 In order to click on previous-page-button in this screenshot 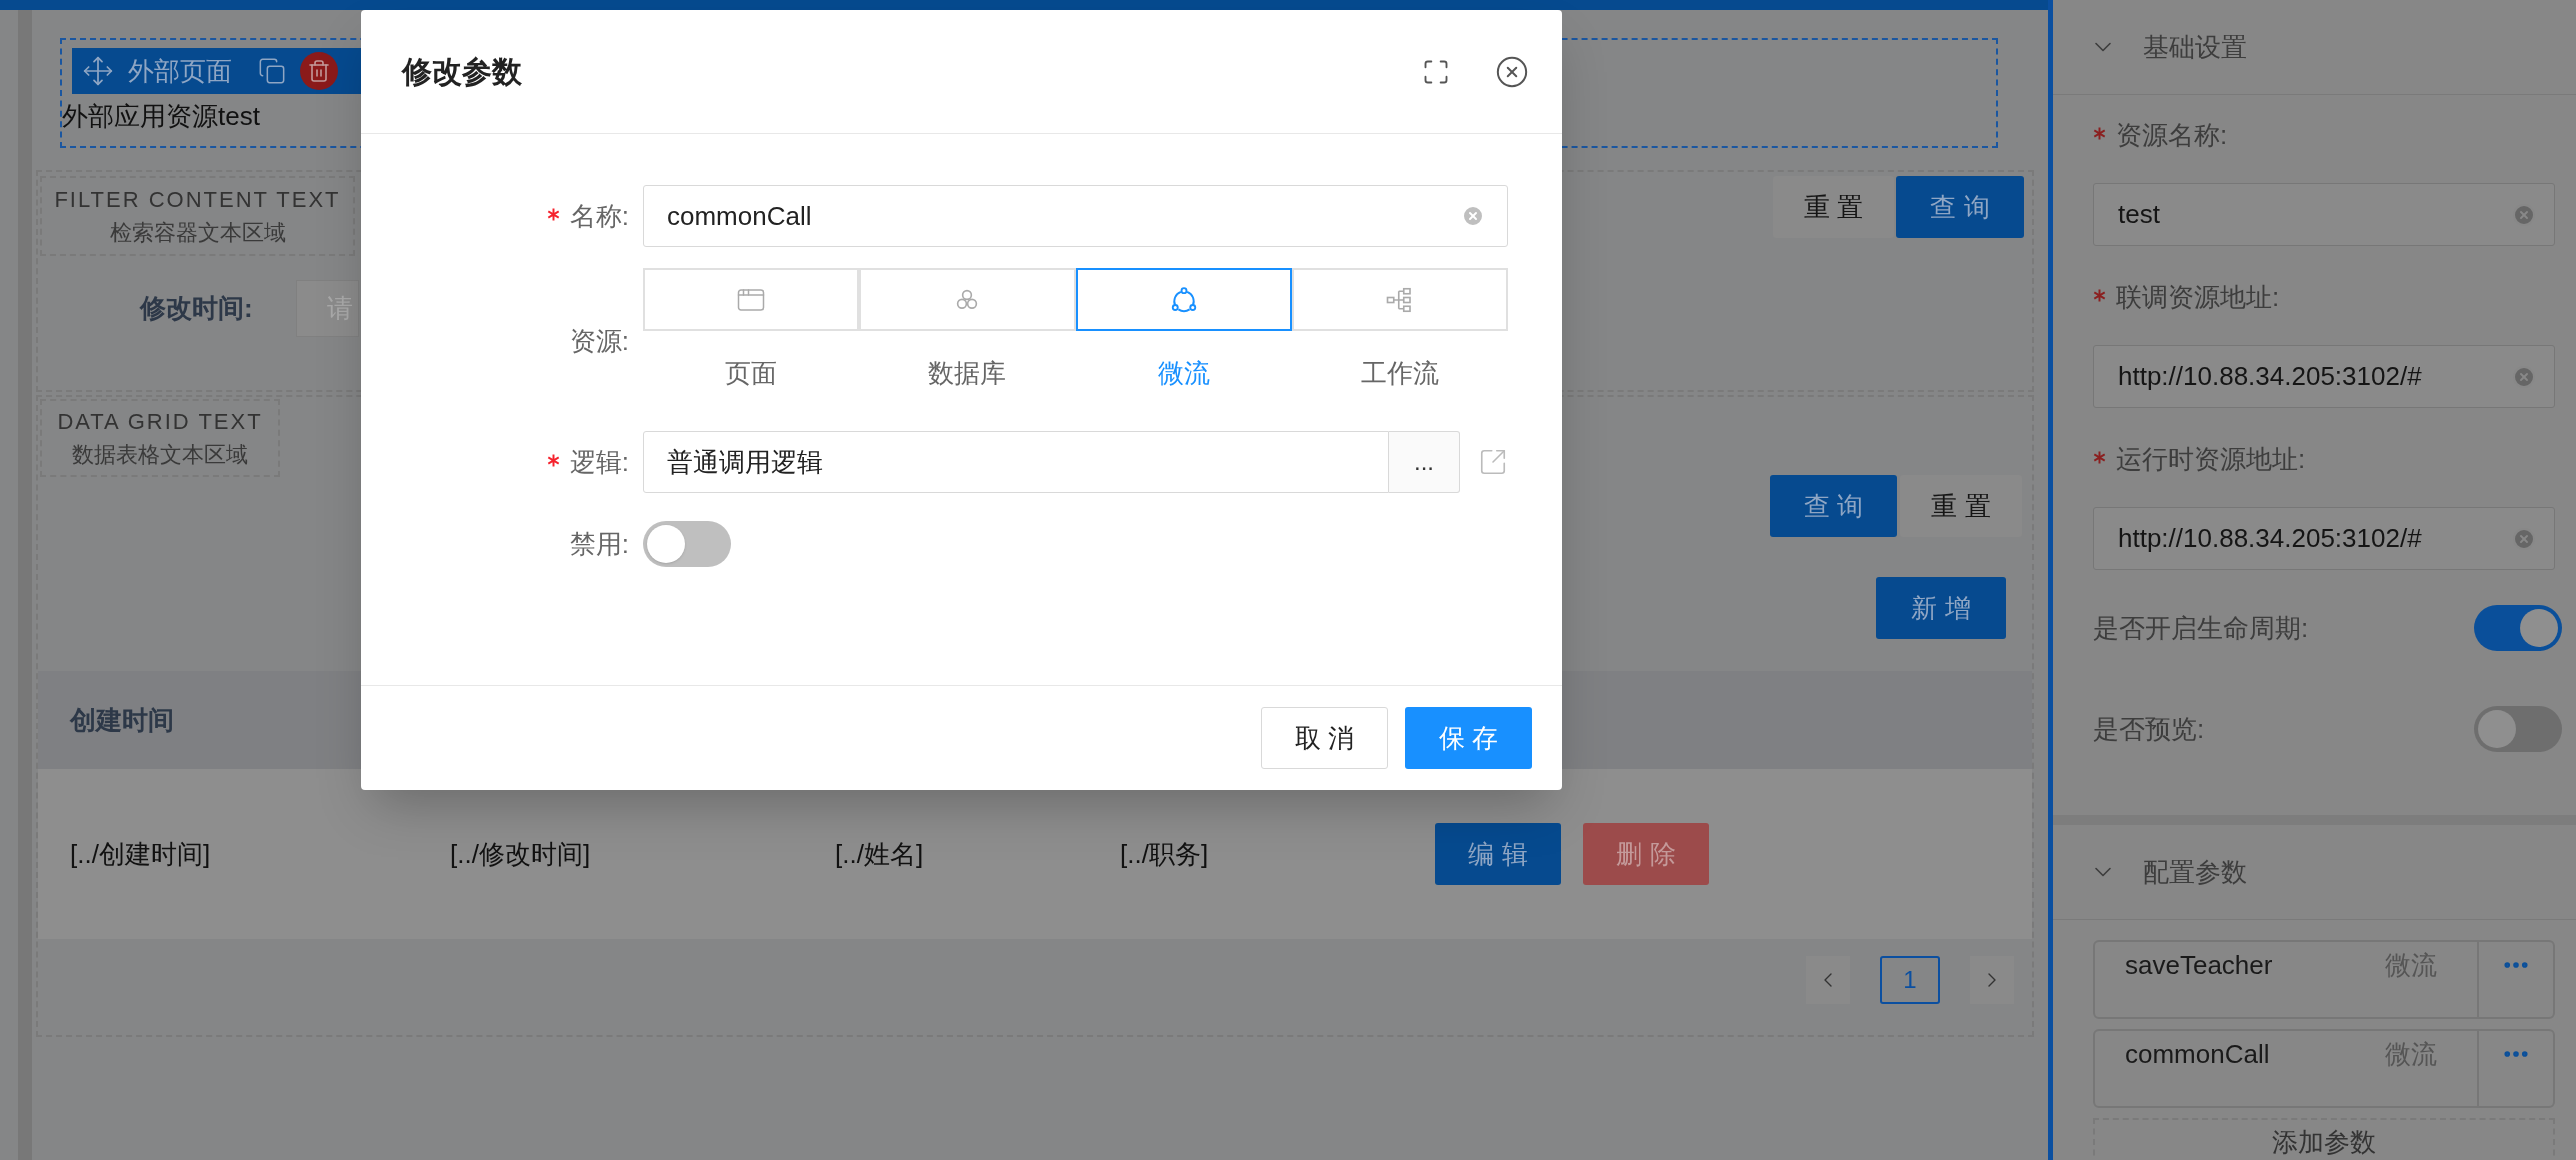, I will do `click(1828, 980)`.